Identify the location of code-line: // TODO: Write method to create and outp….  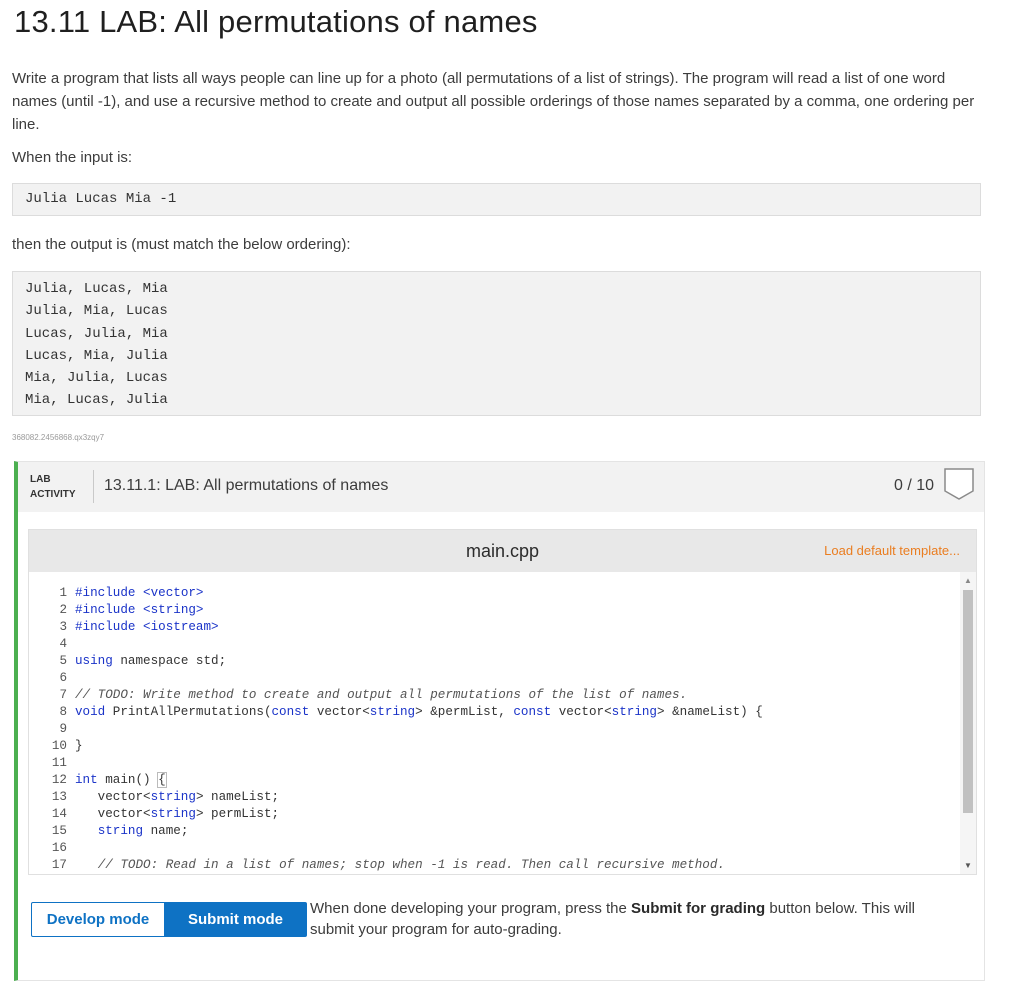
(381, 695).